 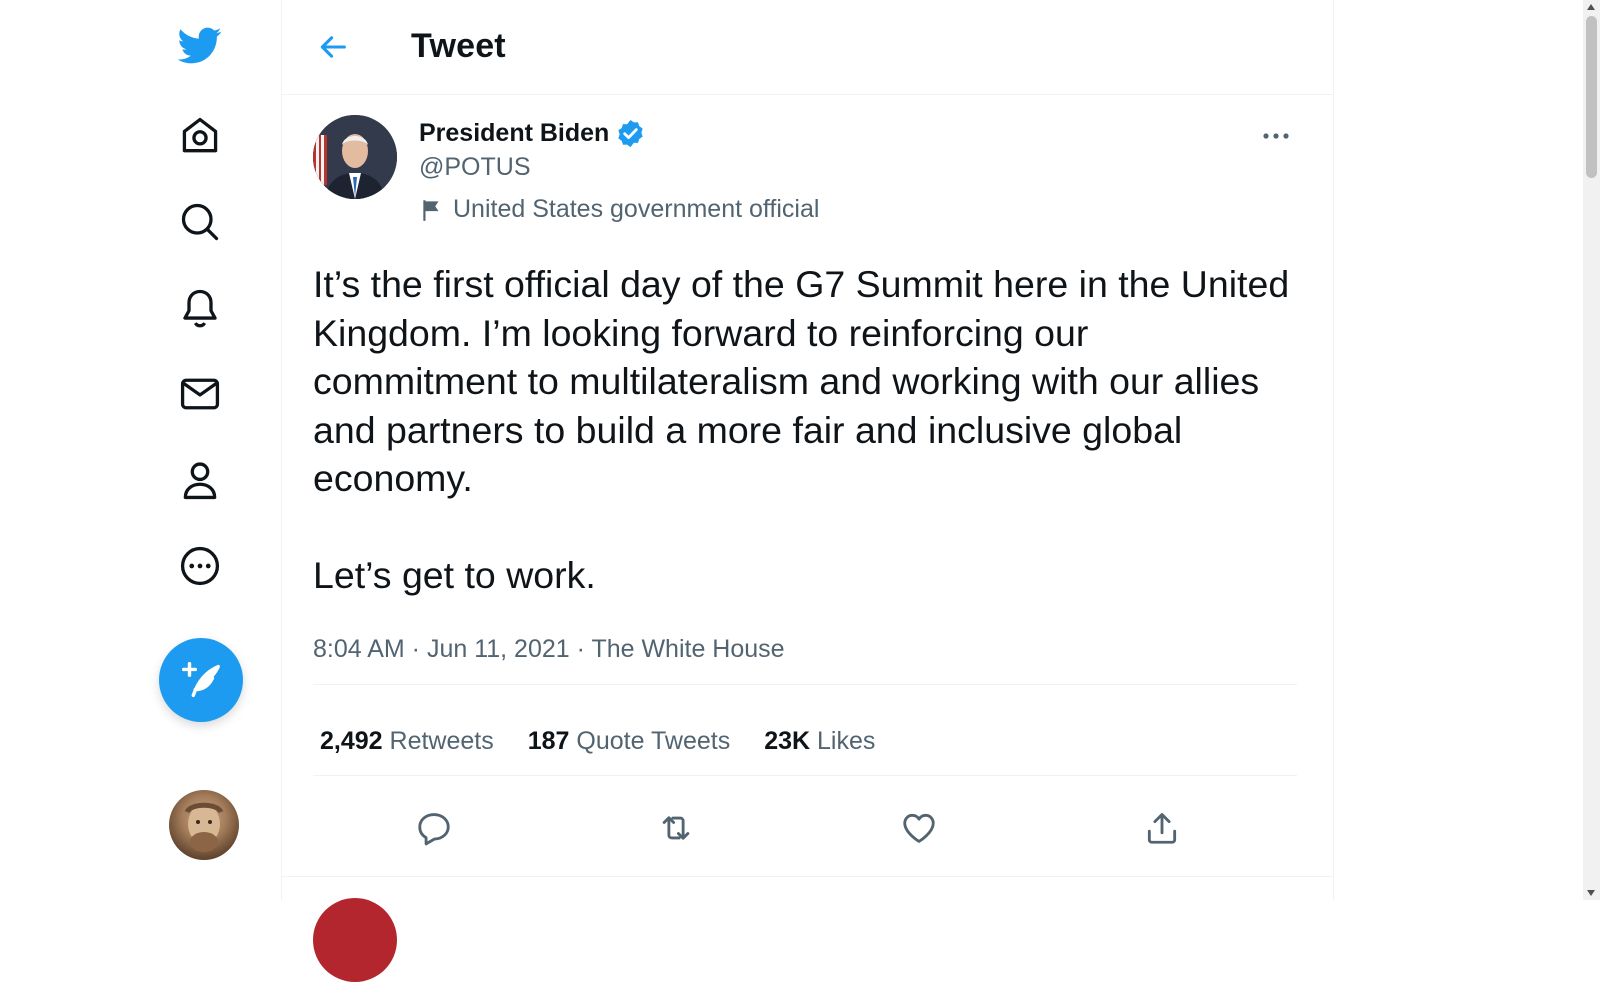 I want to click on twitter-logo-link, so click(x=200, y=45).